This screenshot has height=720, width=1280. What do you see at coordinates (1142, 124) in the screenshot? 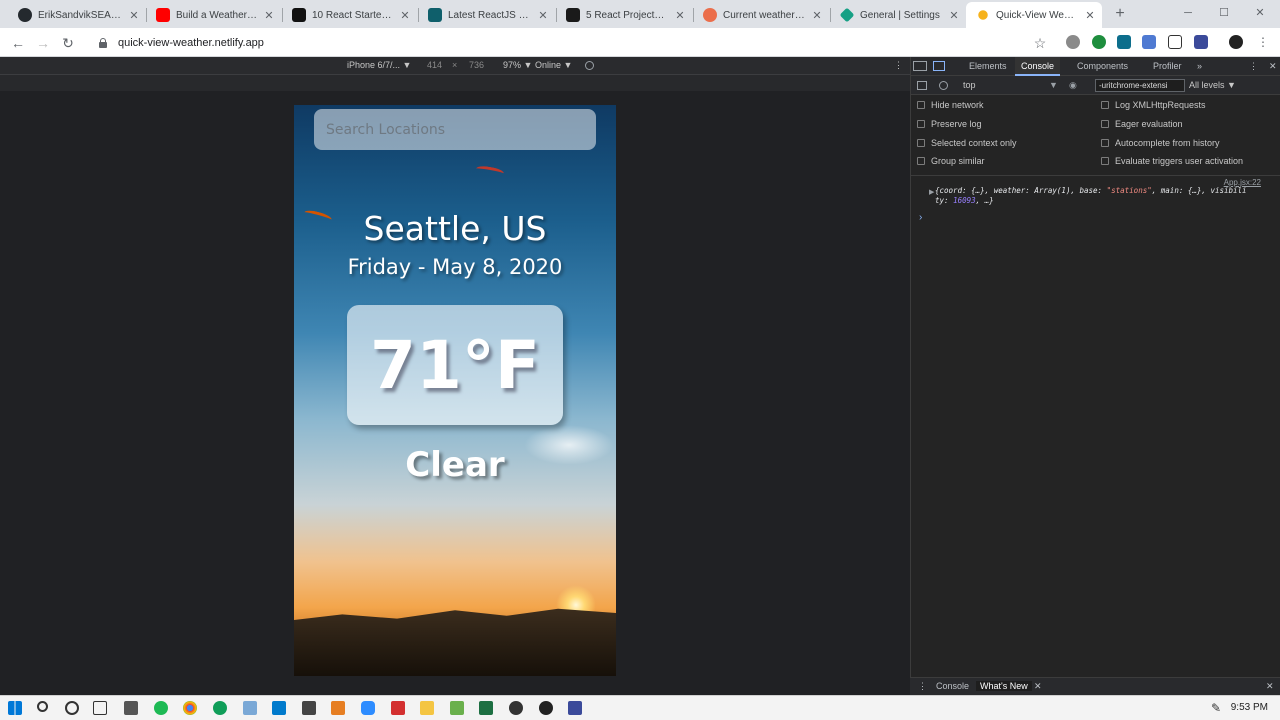
I see `setting-eager-evaluation: Eager evaluation` at bounding box center [1142, 124].